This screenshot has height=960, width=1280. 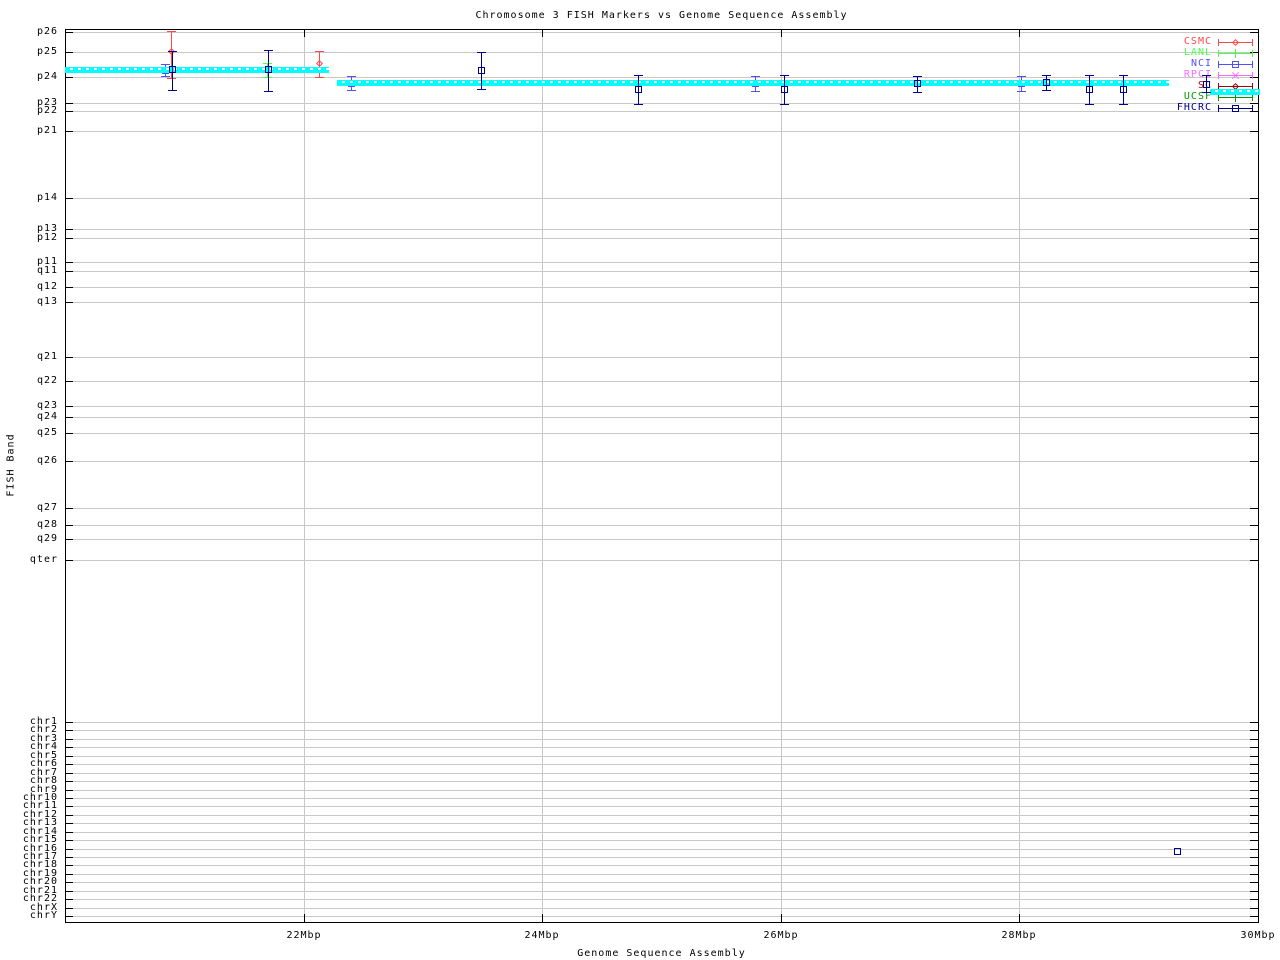 What do you see at coordinates (47, 524) in the screenshot?
I see `y-band-tick-label: q28` at bounding box center [47, 524].